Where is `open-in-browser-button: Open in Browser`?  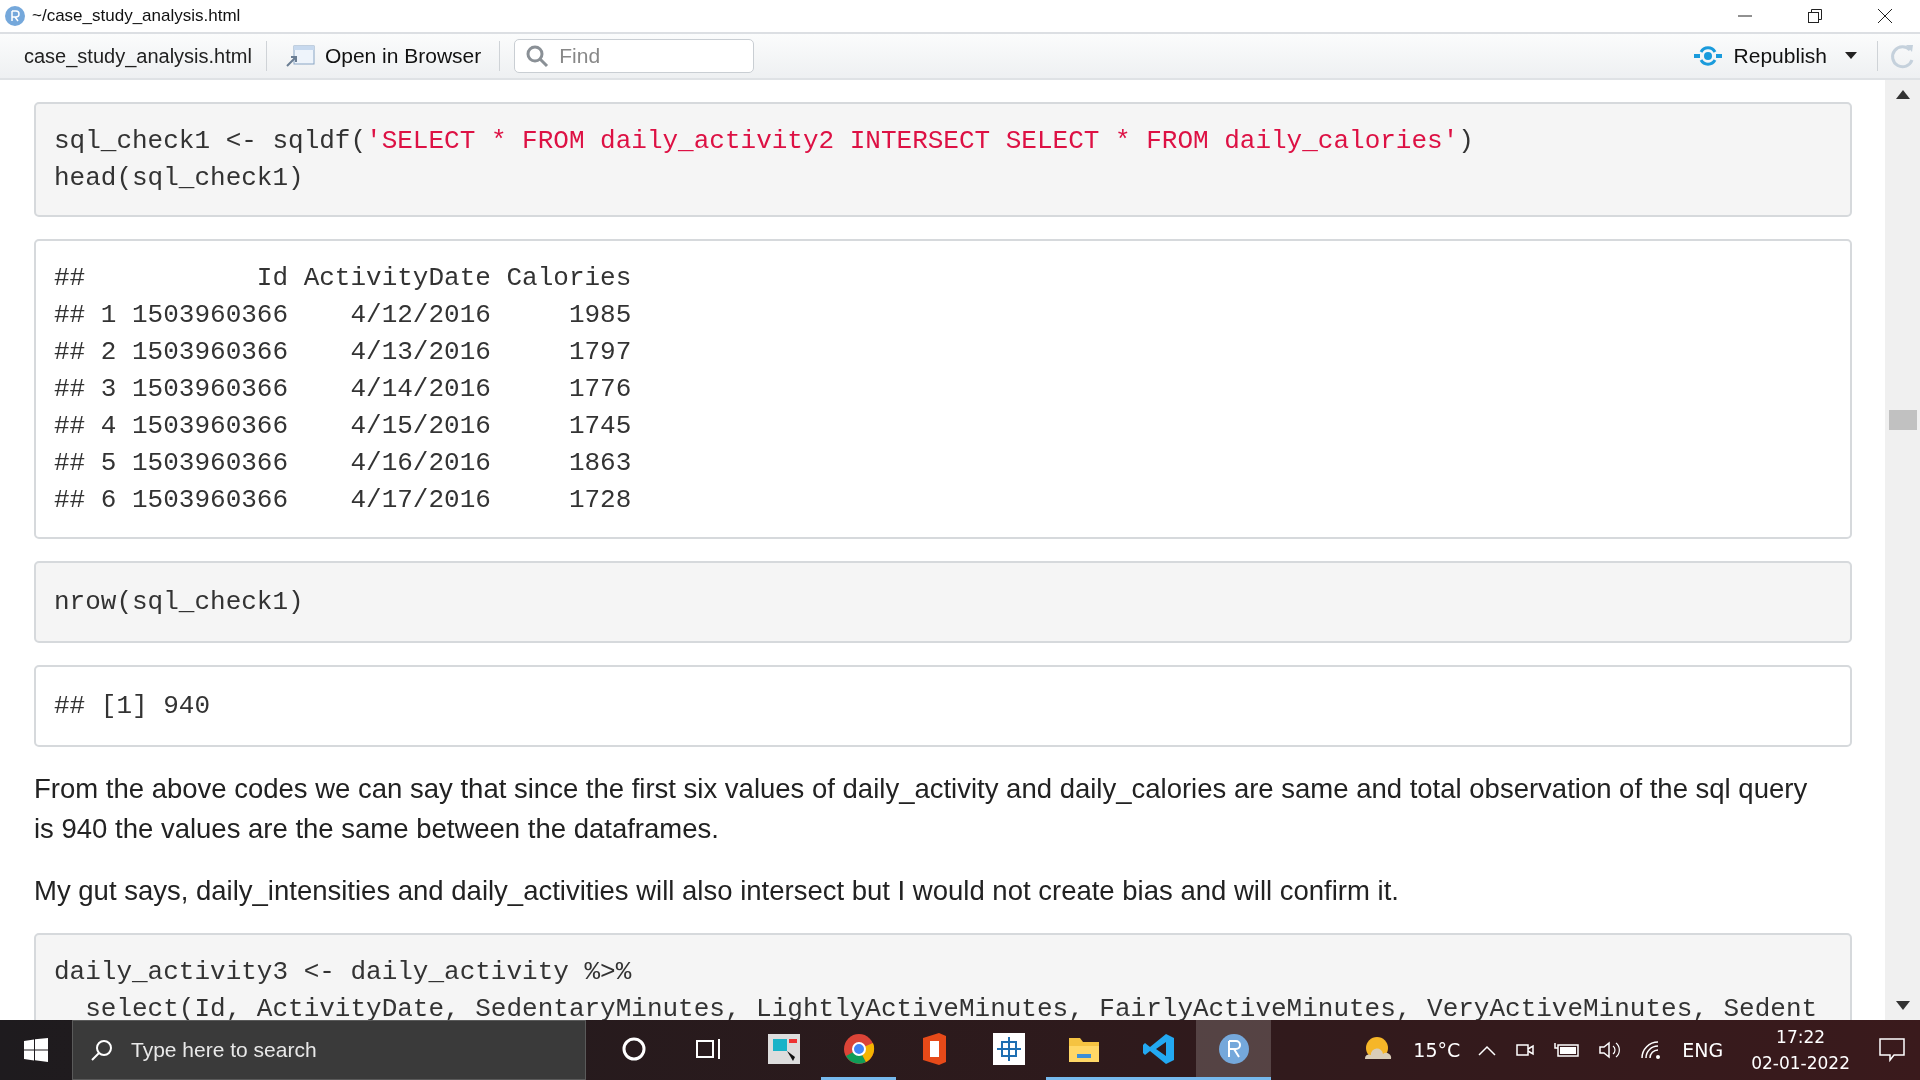
open-in-browser-button: Open in Browser is located at coordinates (383, 56).